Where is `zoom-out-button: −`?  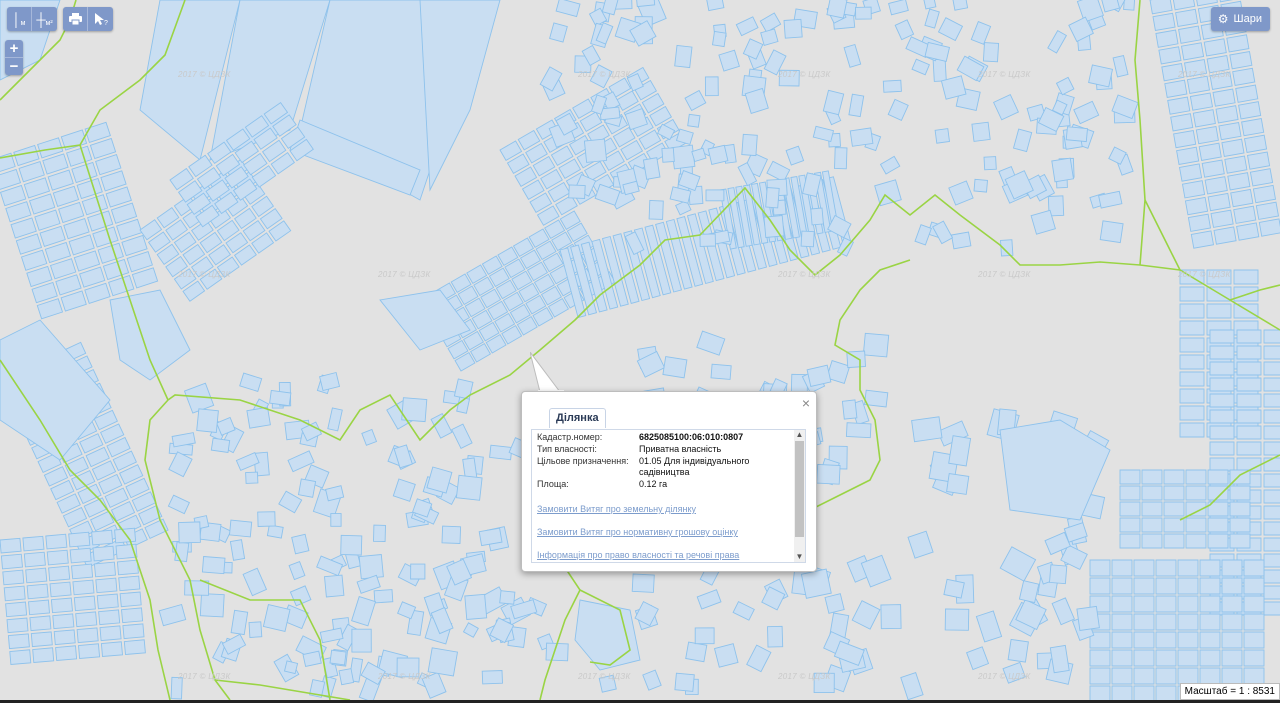
zoom-out-button: − is located at coordinates (14, 66).